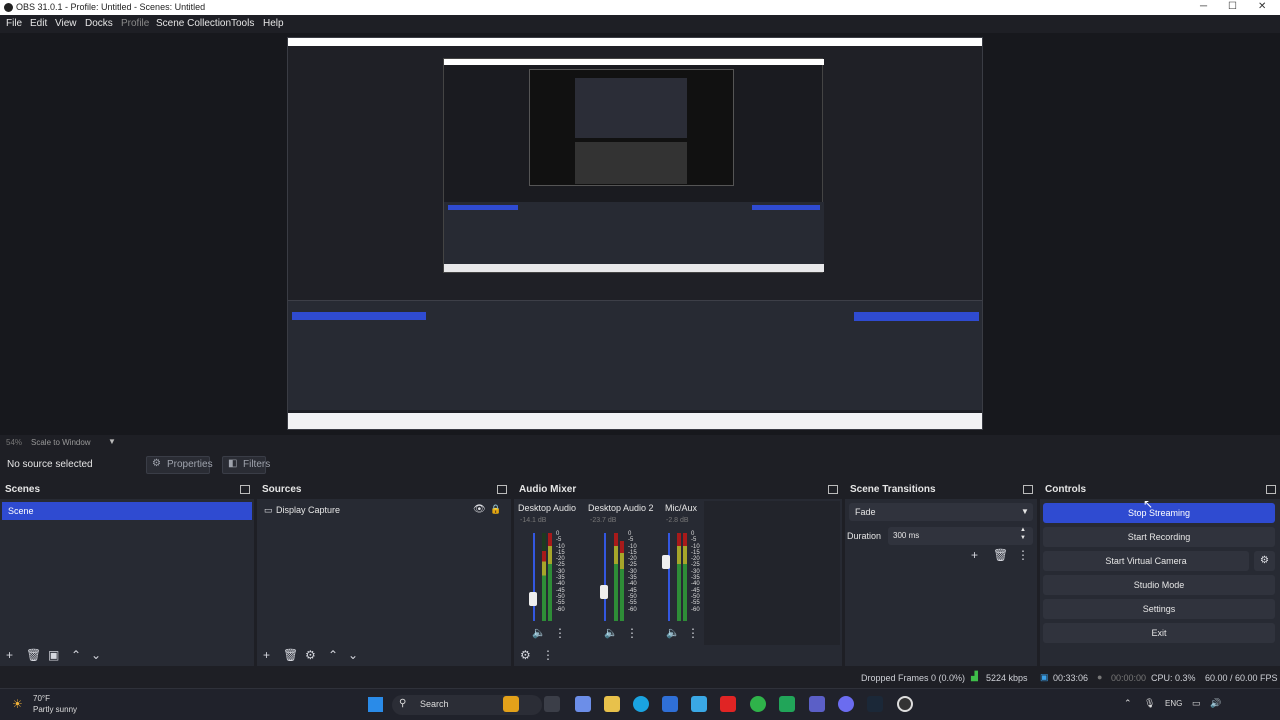 This screenshot has height=720, width=1280. What do you see at coordinates (135, 23) in the screenshot?
I see `menu-profile: Profile` at bounding box center [135, 23].